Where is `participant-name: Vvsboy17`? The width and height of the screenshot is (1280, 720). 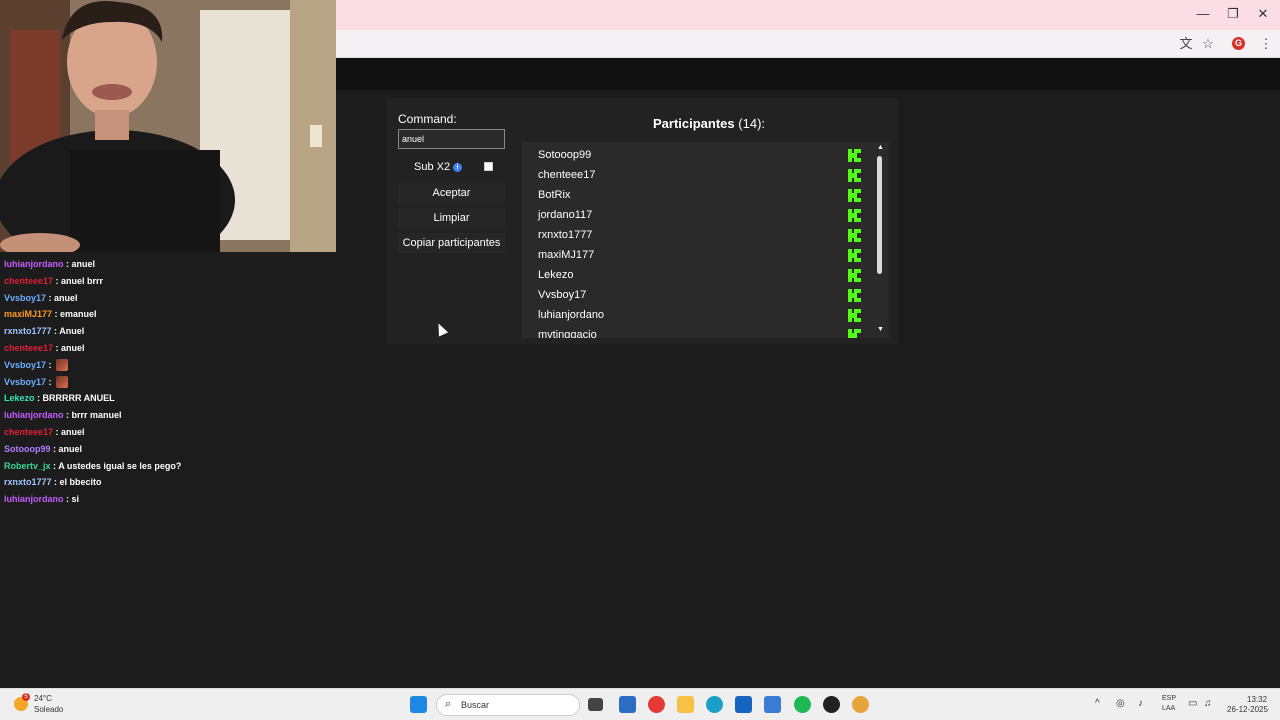
participant-name: Vvsboy17 is located at coordinates (562, 295).